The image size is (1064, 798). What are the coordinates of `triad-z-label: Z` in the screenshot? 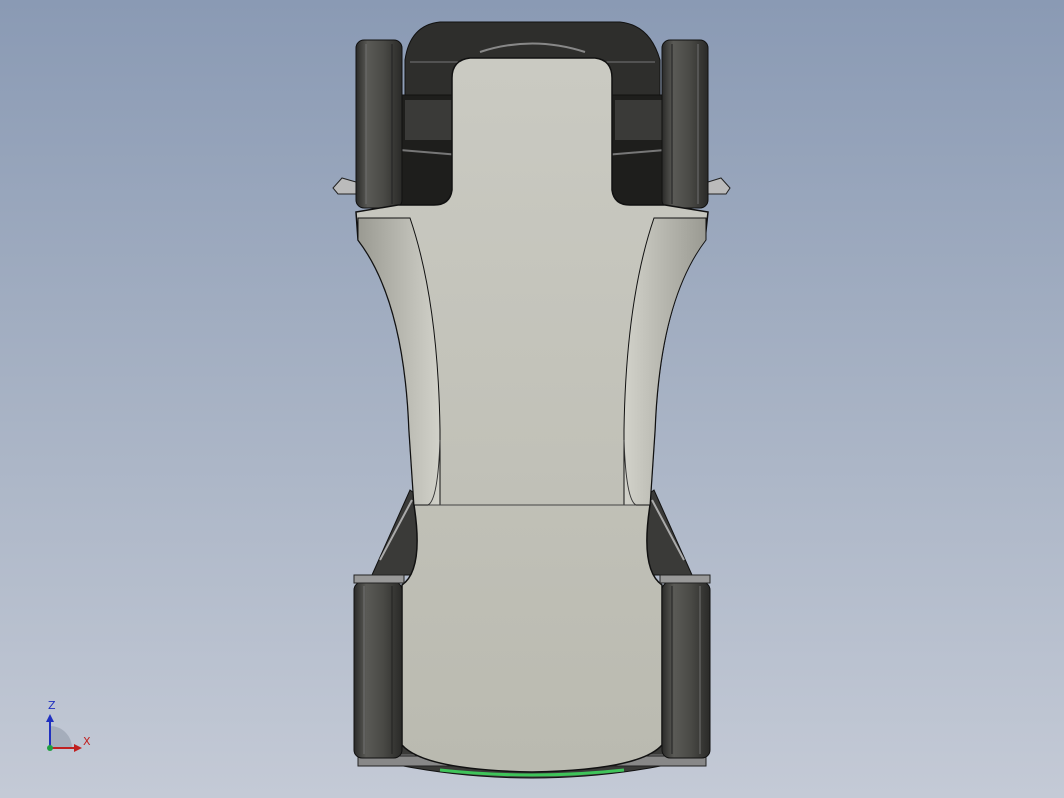 It's located at (52, 705).